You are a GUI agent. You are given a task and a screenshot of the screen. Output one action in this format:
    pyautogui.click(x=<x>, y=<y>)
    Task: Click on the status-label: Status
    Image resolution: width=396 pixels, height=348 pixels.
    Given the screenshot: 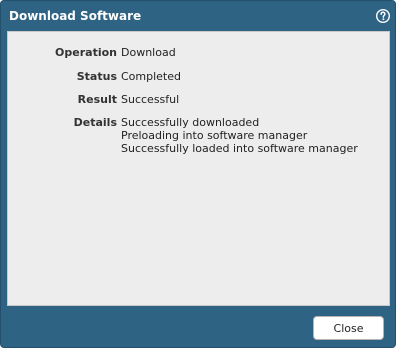 What is the action you would take?
    pyautogui.click(x=96, y=76)
    